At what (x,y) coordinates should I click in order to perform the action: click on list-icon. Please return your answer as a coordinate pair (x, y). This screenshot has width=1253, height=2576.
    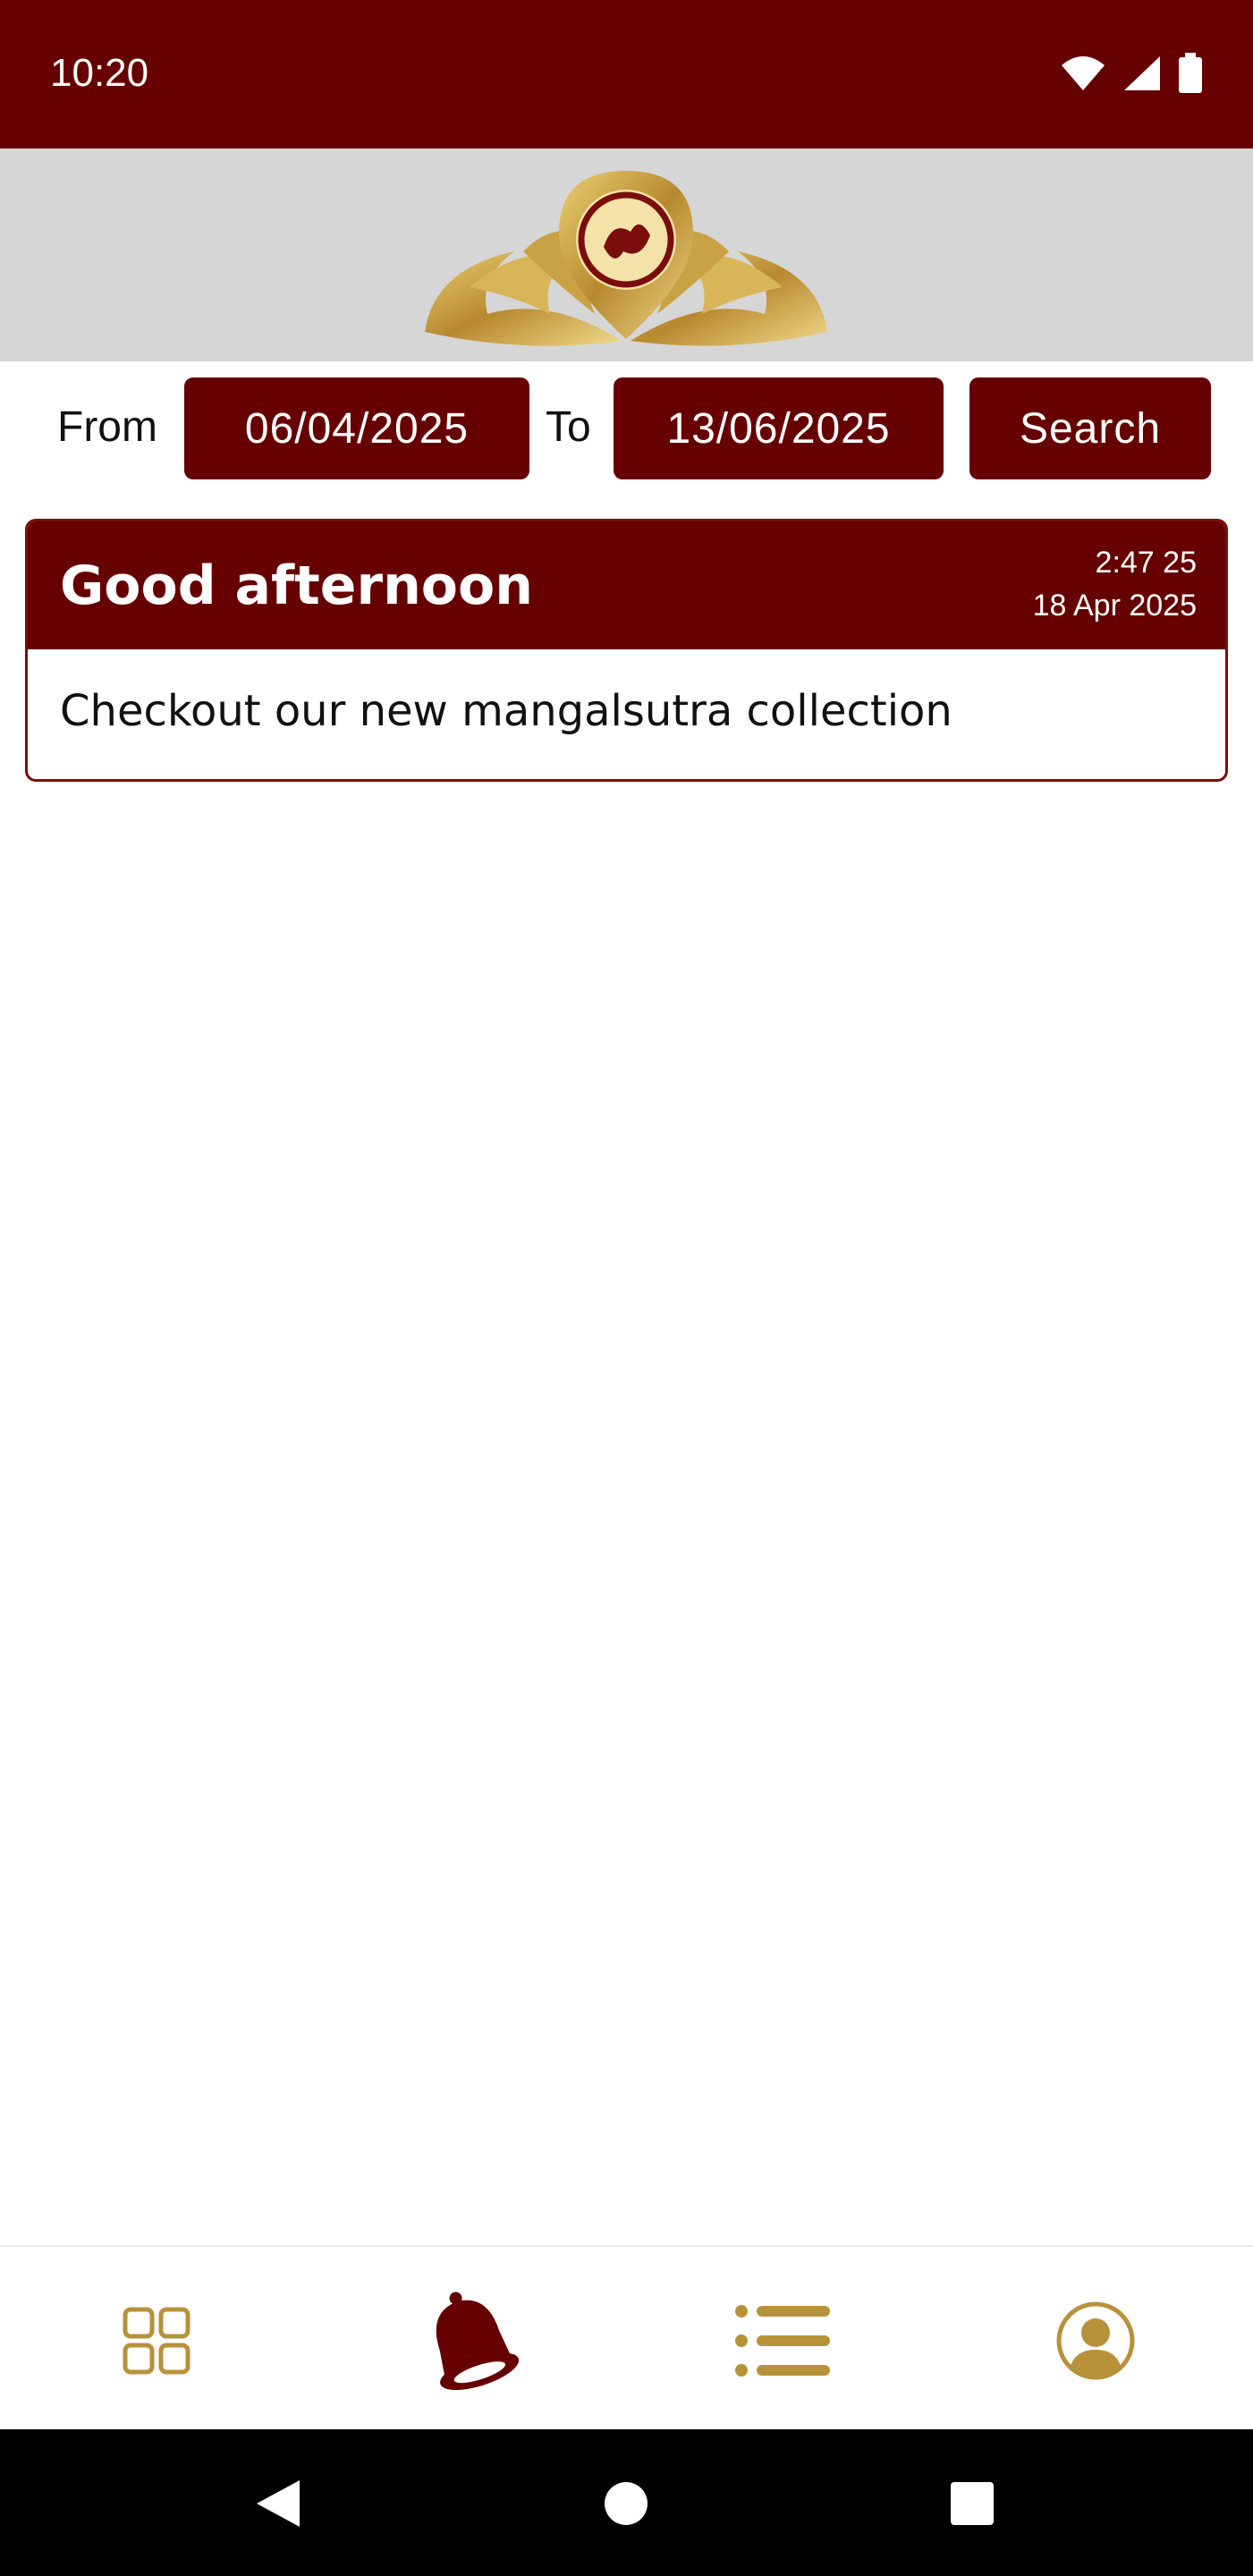
    Looking at the image, I should click on (782, 2341).